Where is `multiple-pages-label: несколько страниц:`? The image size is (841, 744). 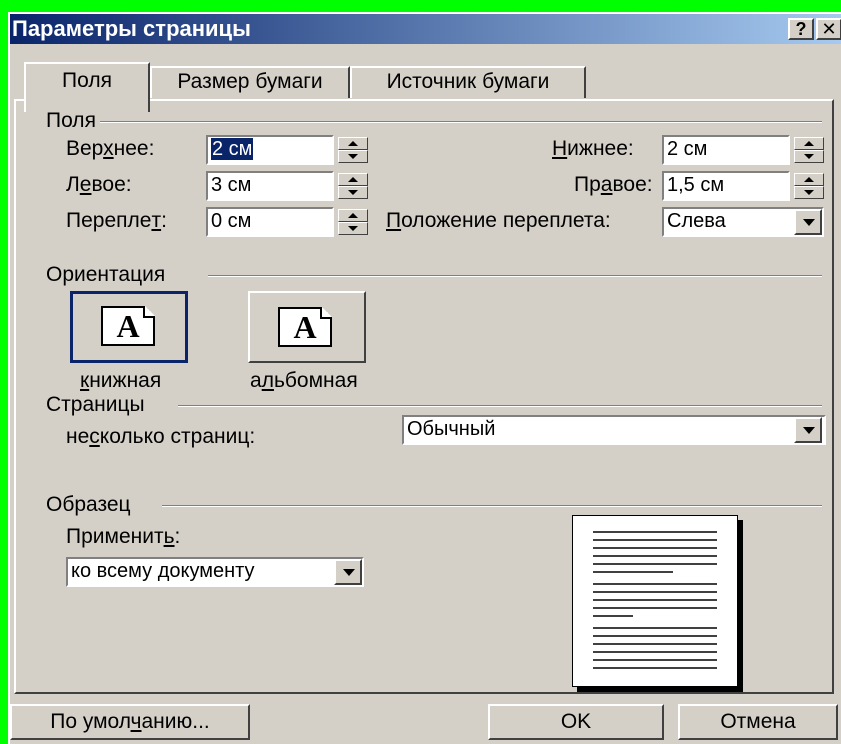 multiple-pages-label: несколько страниц: is located at coordinates (161, 436).